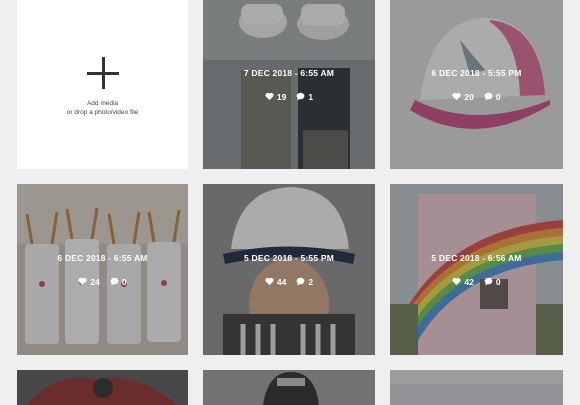 The width and height of the screenshot is (580, 405). Describe the element at coordinates (289, 84) in the screenshot. I see `media-tile: 7 DEC 2018 - 6:55 AM 19 1` at that location.